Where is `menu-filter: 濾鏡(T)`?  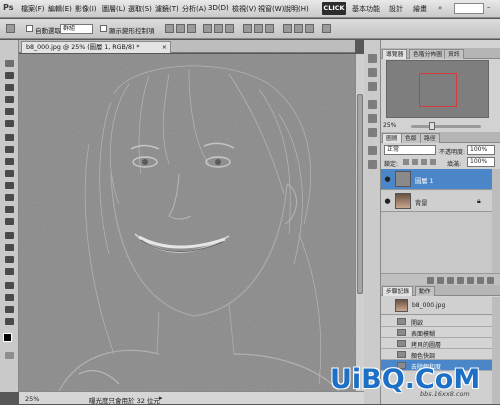
menu-filter: 濾鏡(T) is located at coordinates (167, 9).